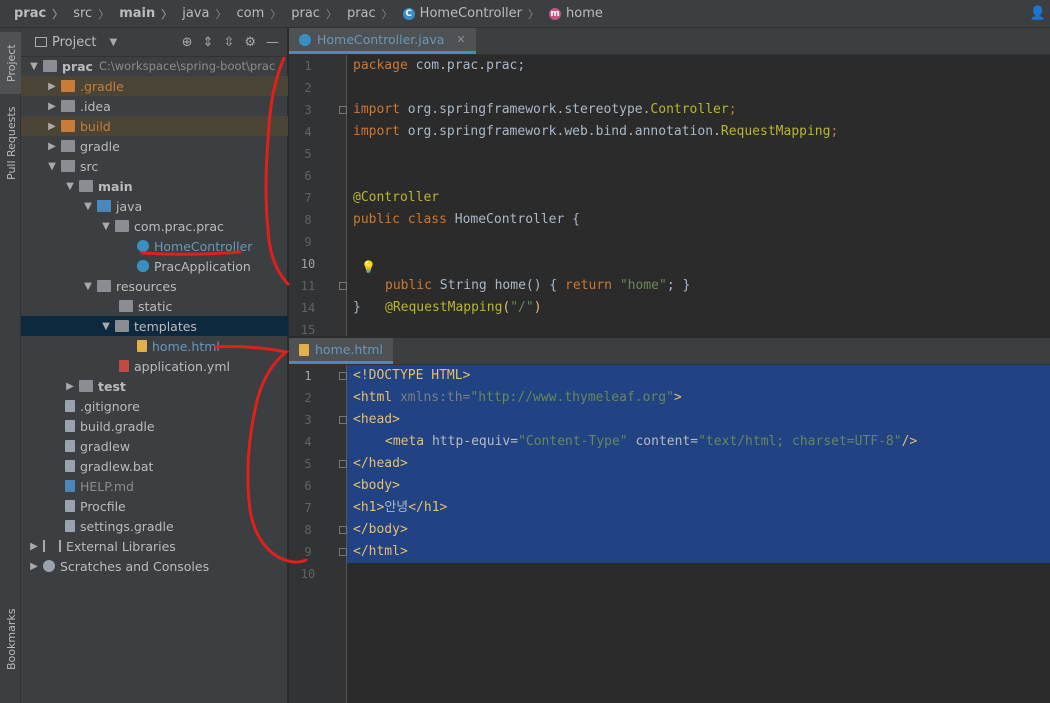 This screenshot has width=1050, height=703. I want to click on gear-icon: ⚙, so click(250, 42).